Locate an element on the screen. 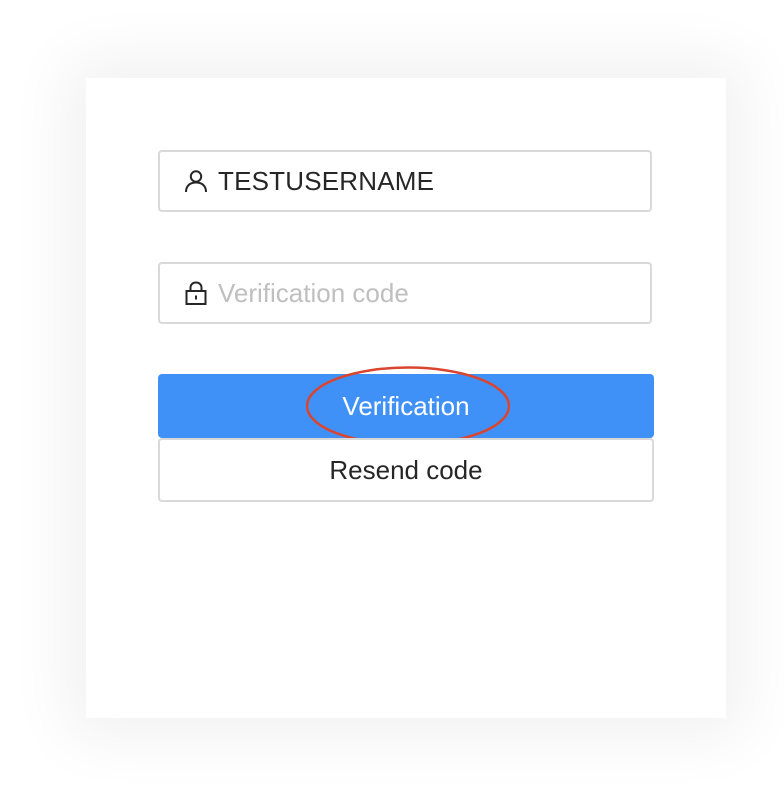  username-value: TESTUSERNAME is located at coordinates (326, 180).